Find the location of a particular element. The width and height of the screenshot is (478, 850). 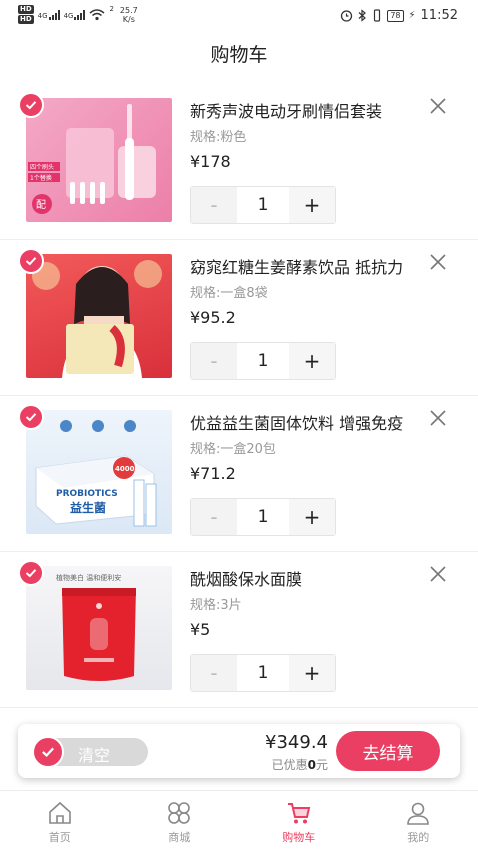

brand-text: PROBIOTICS is located at coordinates (87, 494).